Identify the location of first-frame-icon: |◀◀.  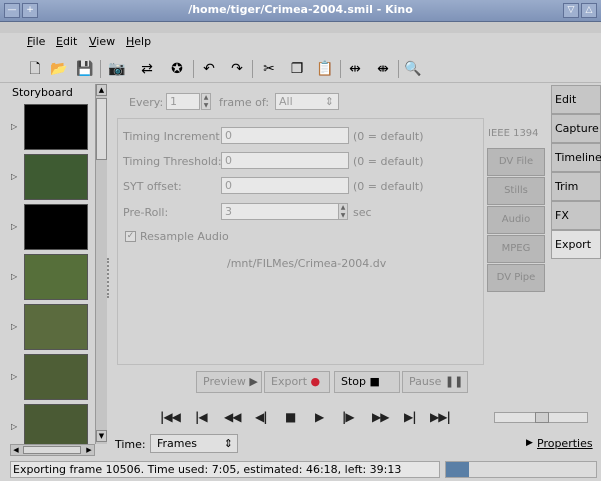
(170, 417).